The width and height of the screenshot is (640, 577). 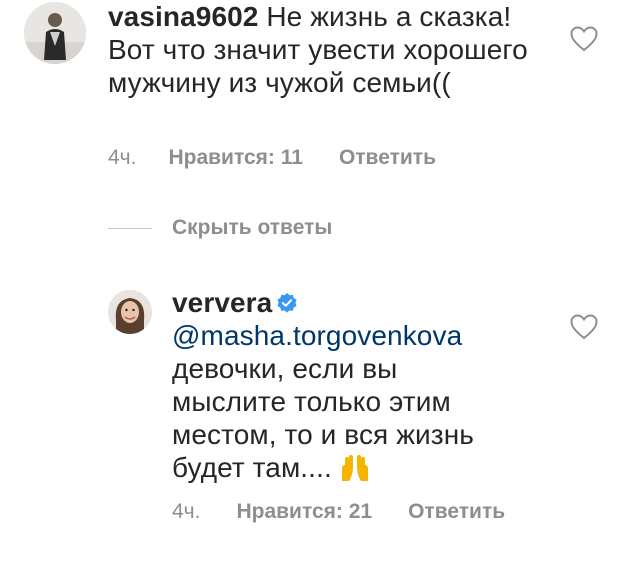 I want to click on comment-meta: 4ч. Нравится: 21 Ответить, so click(x=338, y=512).